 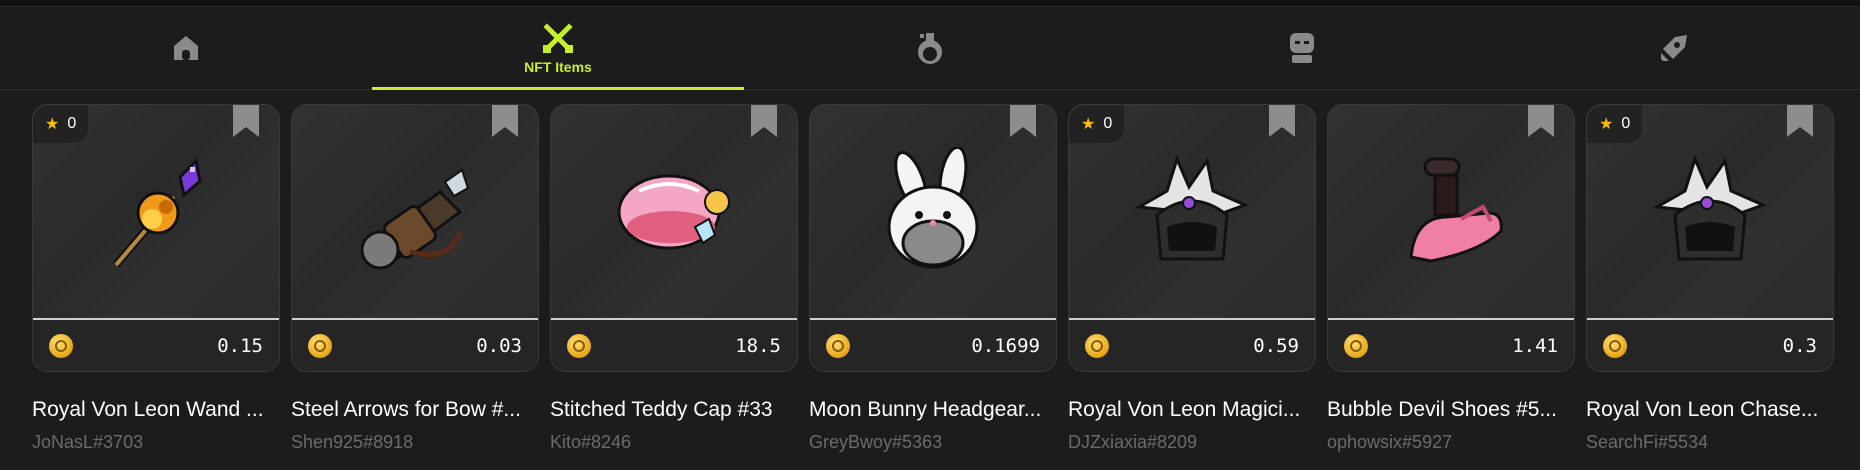 I want to click on price-row: 18.5, so click(x=674, y=345).